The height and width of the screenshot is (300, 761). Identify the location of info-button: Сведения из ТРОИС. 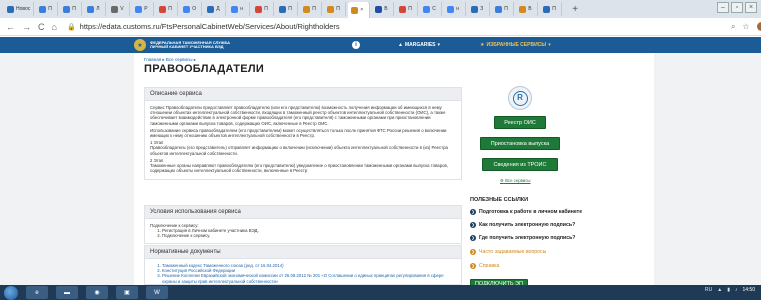
(520, 164).